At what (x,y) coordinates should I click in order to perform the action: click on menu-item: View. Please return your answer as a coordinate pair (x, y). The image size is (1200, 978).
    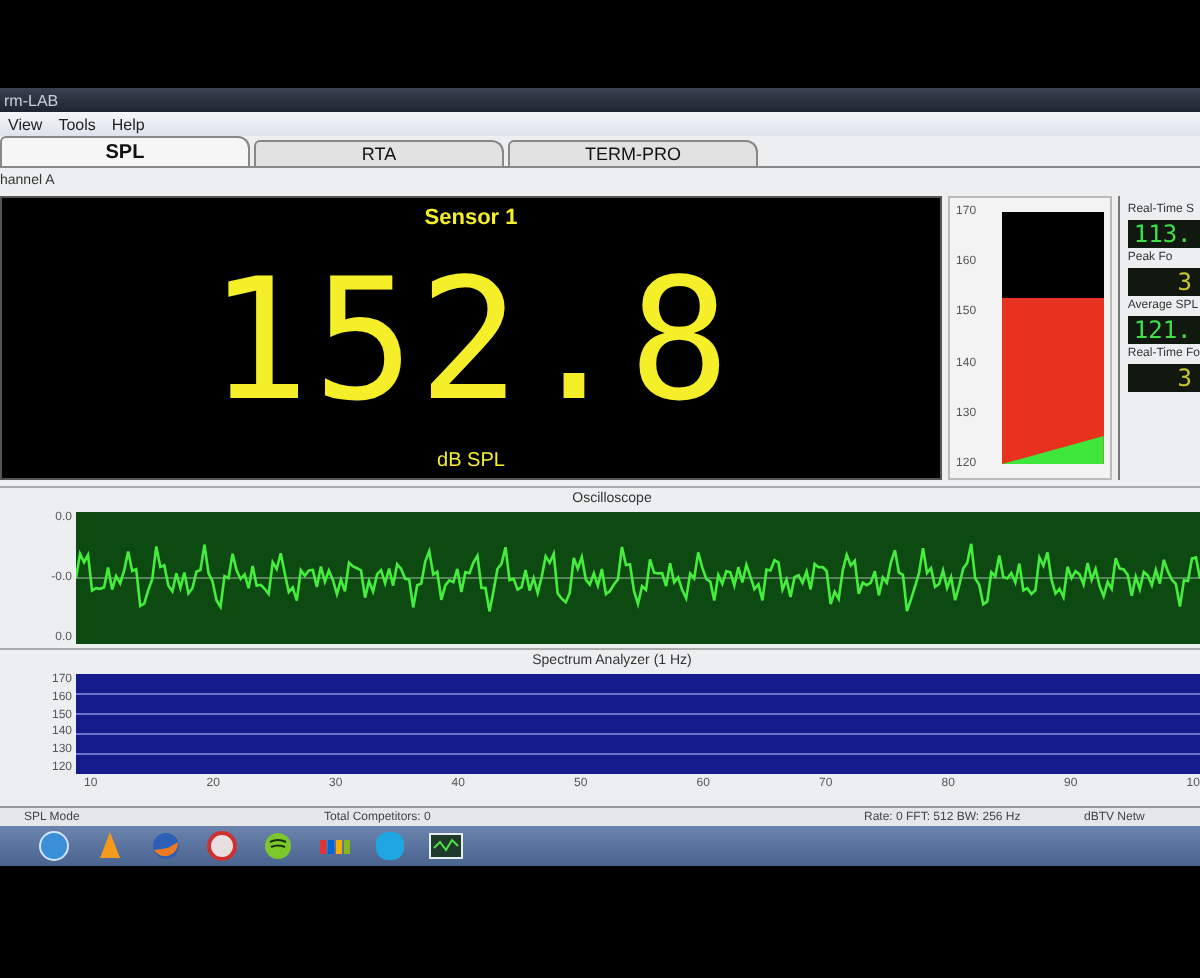
    Looking at the image, I should click on (25, 124).